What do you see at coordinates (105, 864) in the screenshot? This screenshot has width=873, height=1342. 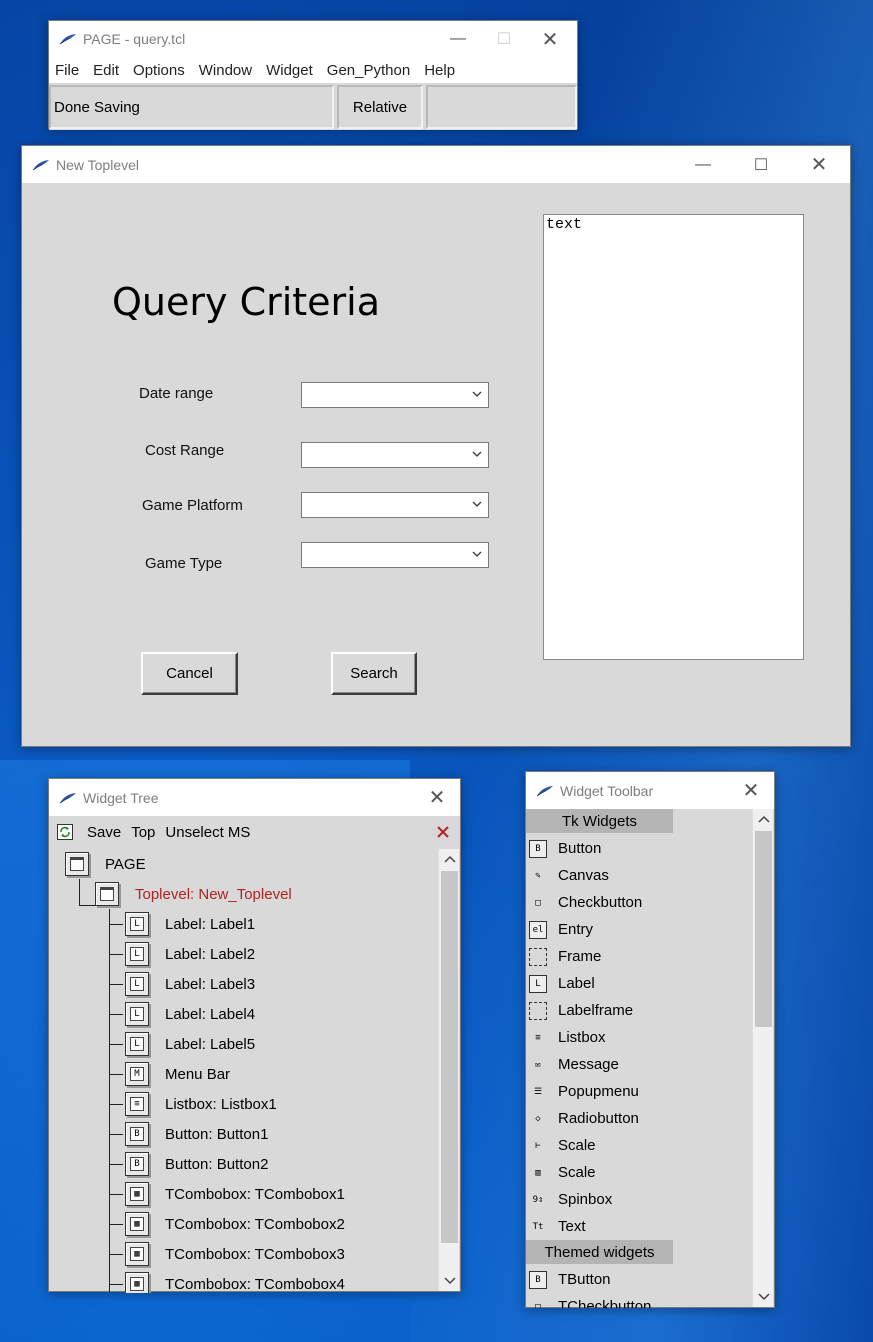 I see `tree-node-page: PAGE` at bounding box center [105, 864].